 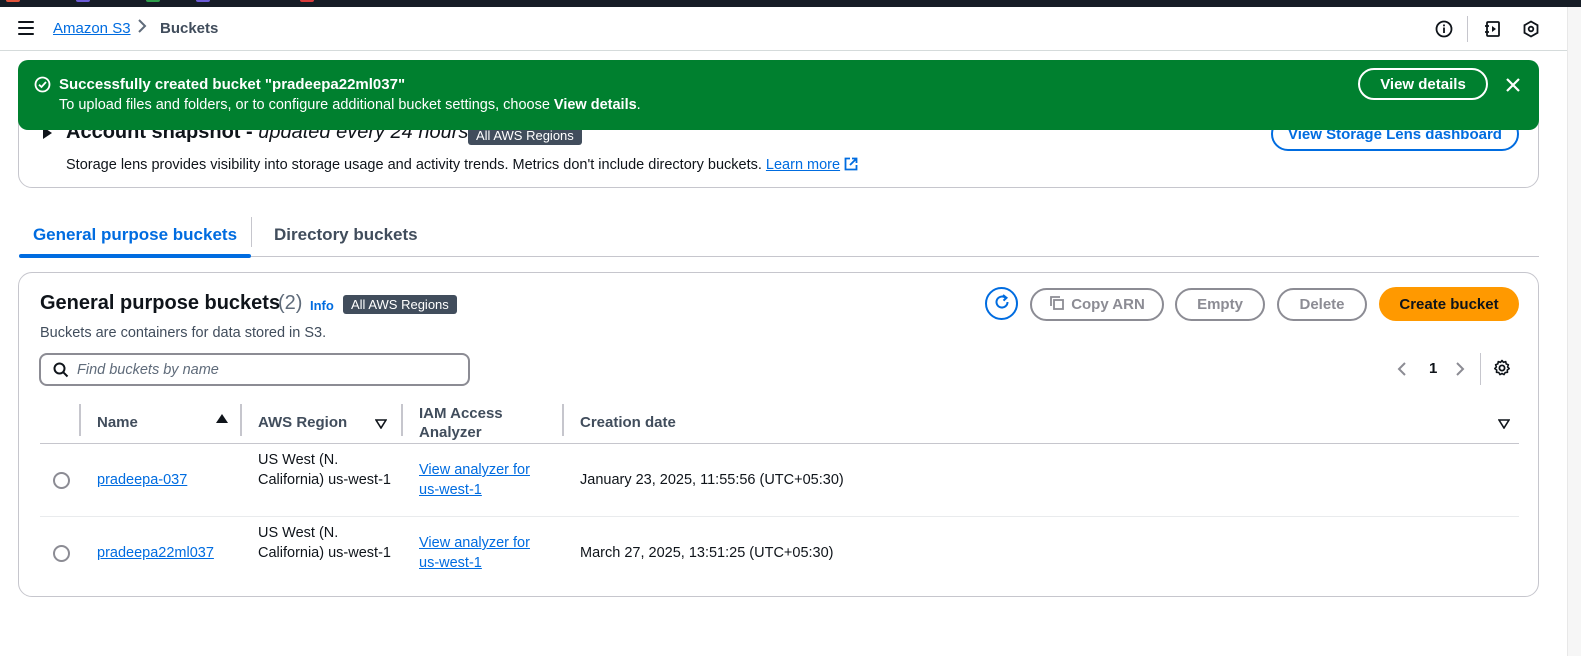 I want to click on learn-more-link: Learn more, so click(x=803, y=165).